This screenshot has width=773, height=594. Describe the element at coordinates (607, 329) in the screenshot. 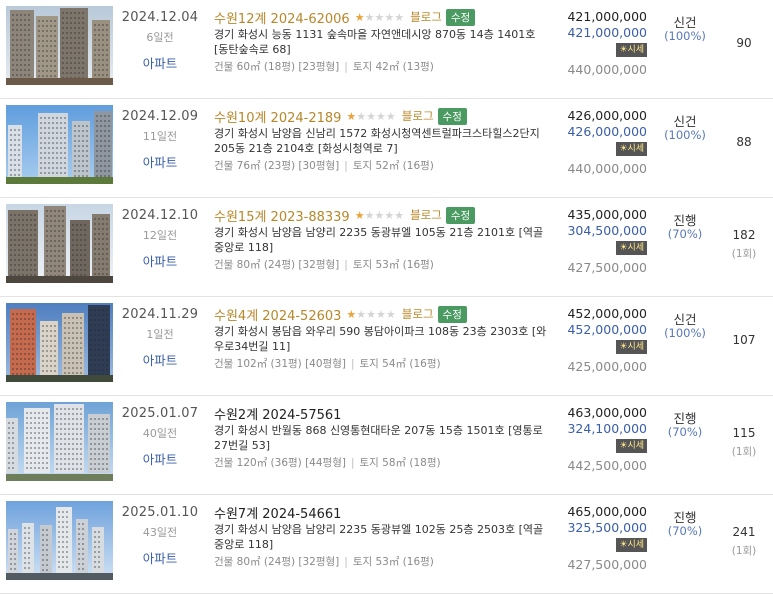

I see `minimum-bid-price: 452,000,000` at that location.